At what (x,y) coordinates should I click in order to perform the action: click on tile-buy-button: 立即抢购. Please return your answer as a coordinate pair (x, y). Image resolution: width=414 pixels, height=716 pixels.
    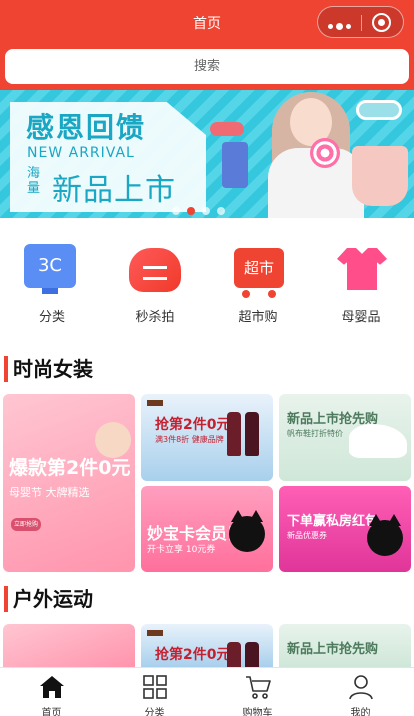
    Looking at the image, I should click on (26, 524).